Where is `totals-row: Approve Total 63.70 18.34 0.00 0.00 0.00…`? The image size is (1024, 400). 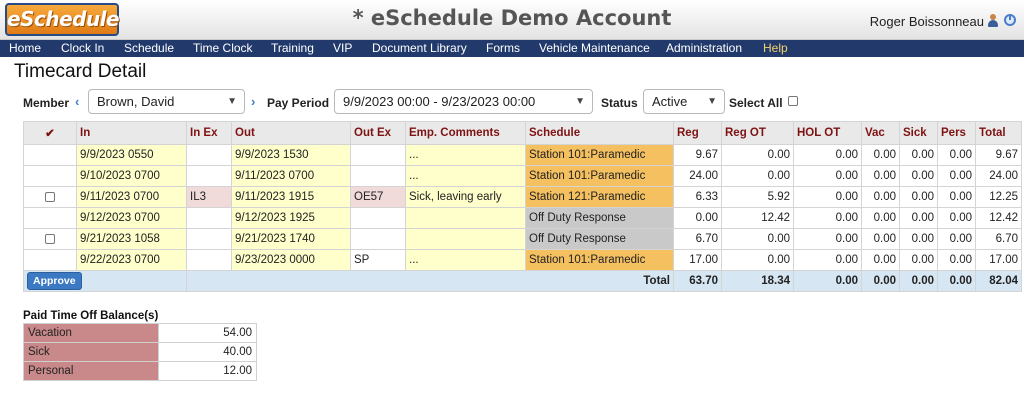
totals-row: Approve Total 63.70 18.34 0.00 0.00 0.00… is located at coordinates (522, 281).